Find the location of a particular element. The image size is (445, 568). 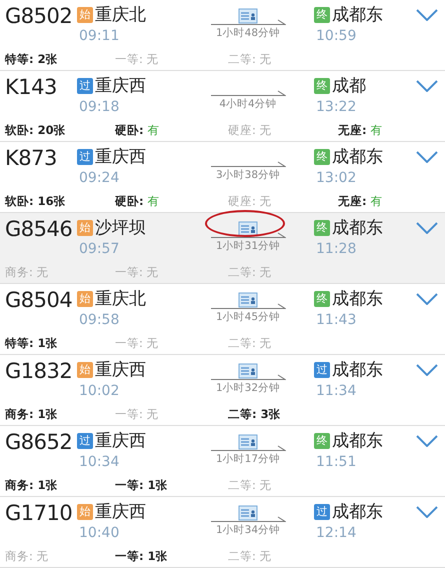

train-number: G8502 is located at coordinates (39, 16).